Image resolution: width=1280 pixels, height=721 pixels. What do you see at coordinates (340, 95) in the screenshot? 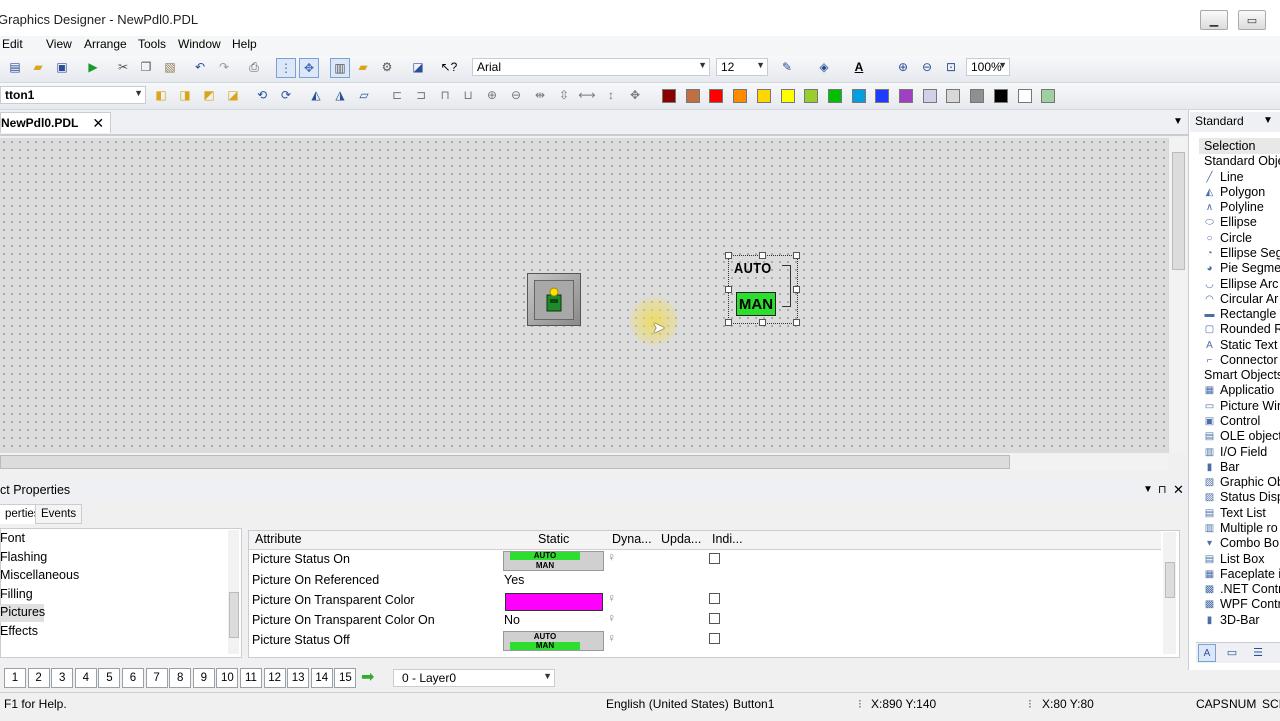
I see `flip-vertical-icon: ◮` at bounding box center [340, 95].